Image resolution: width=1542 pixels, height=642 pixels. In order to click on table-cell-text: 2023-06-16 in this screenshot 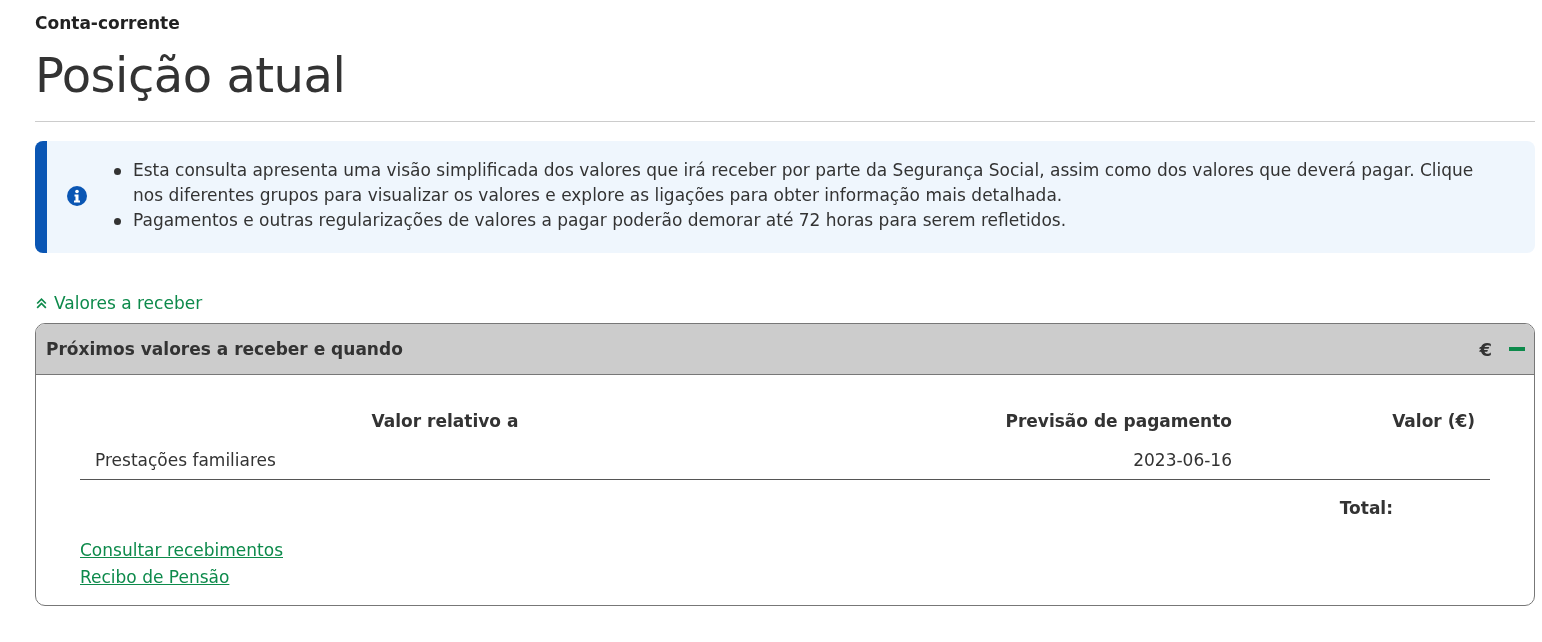, I will do `click(1182, 460)`.